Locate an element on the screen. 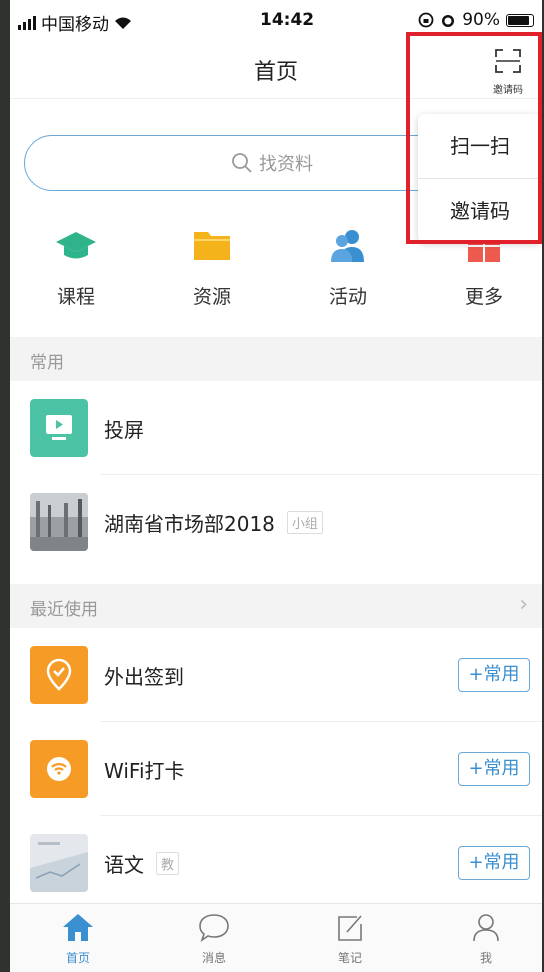  page-title: 首页 is located at coordinates (275, 72).